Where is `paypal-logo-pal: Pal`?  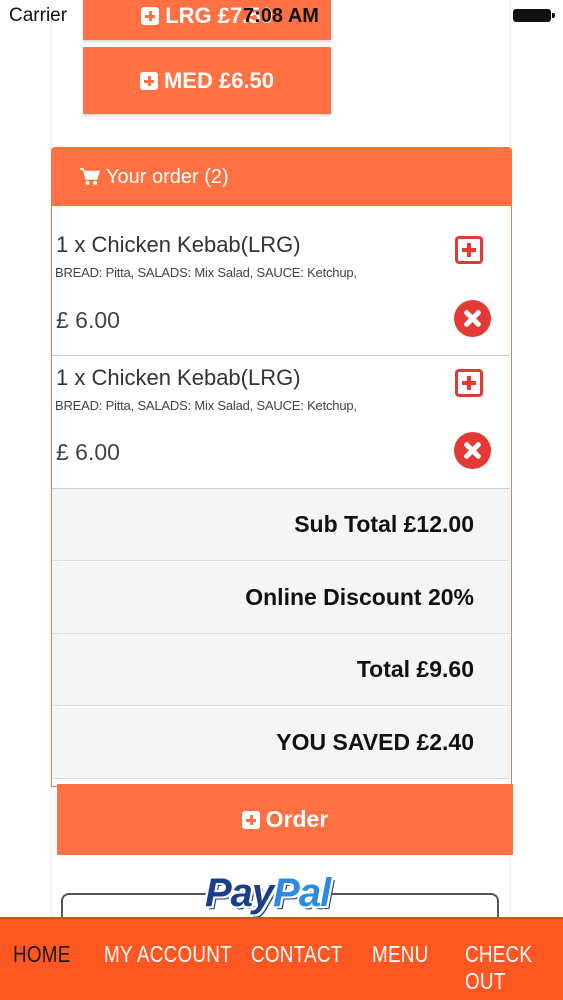 paypal-logo-pal: Pal is located at coordinates (302, 893).